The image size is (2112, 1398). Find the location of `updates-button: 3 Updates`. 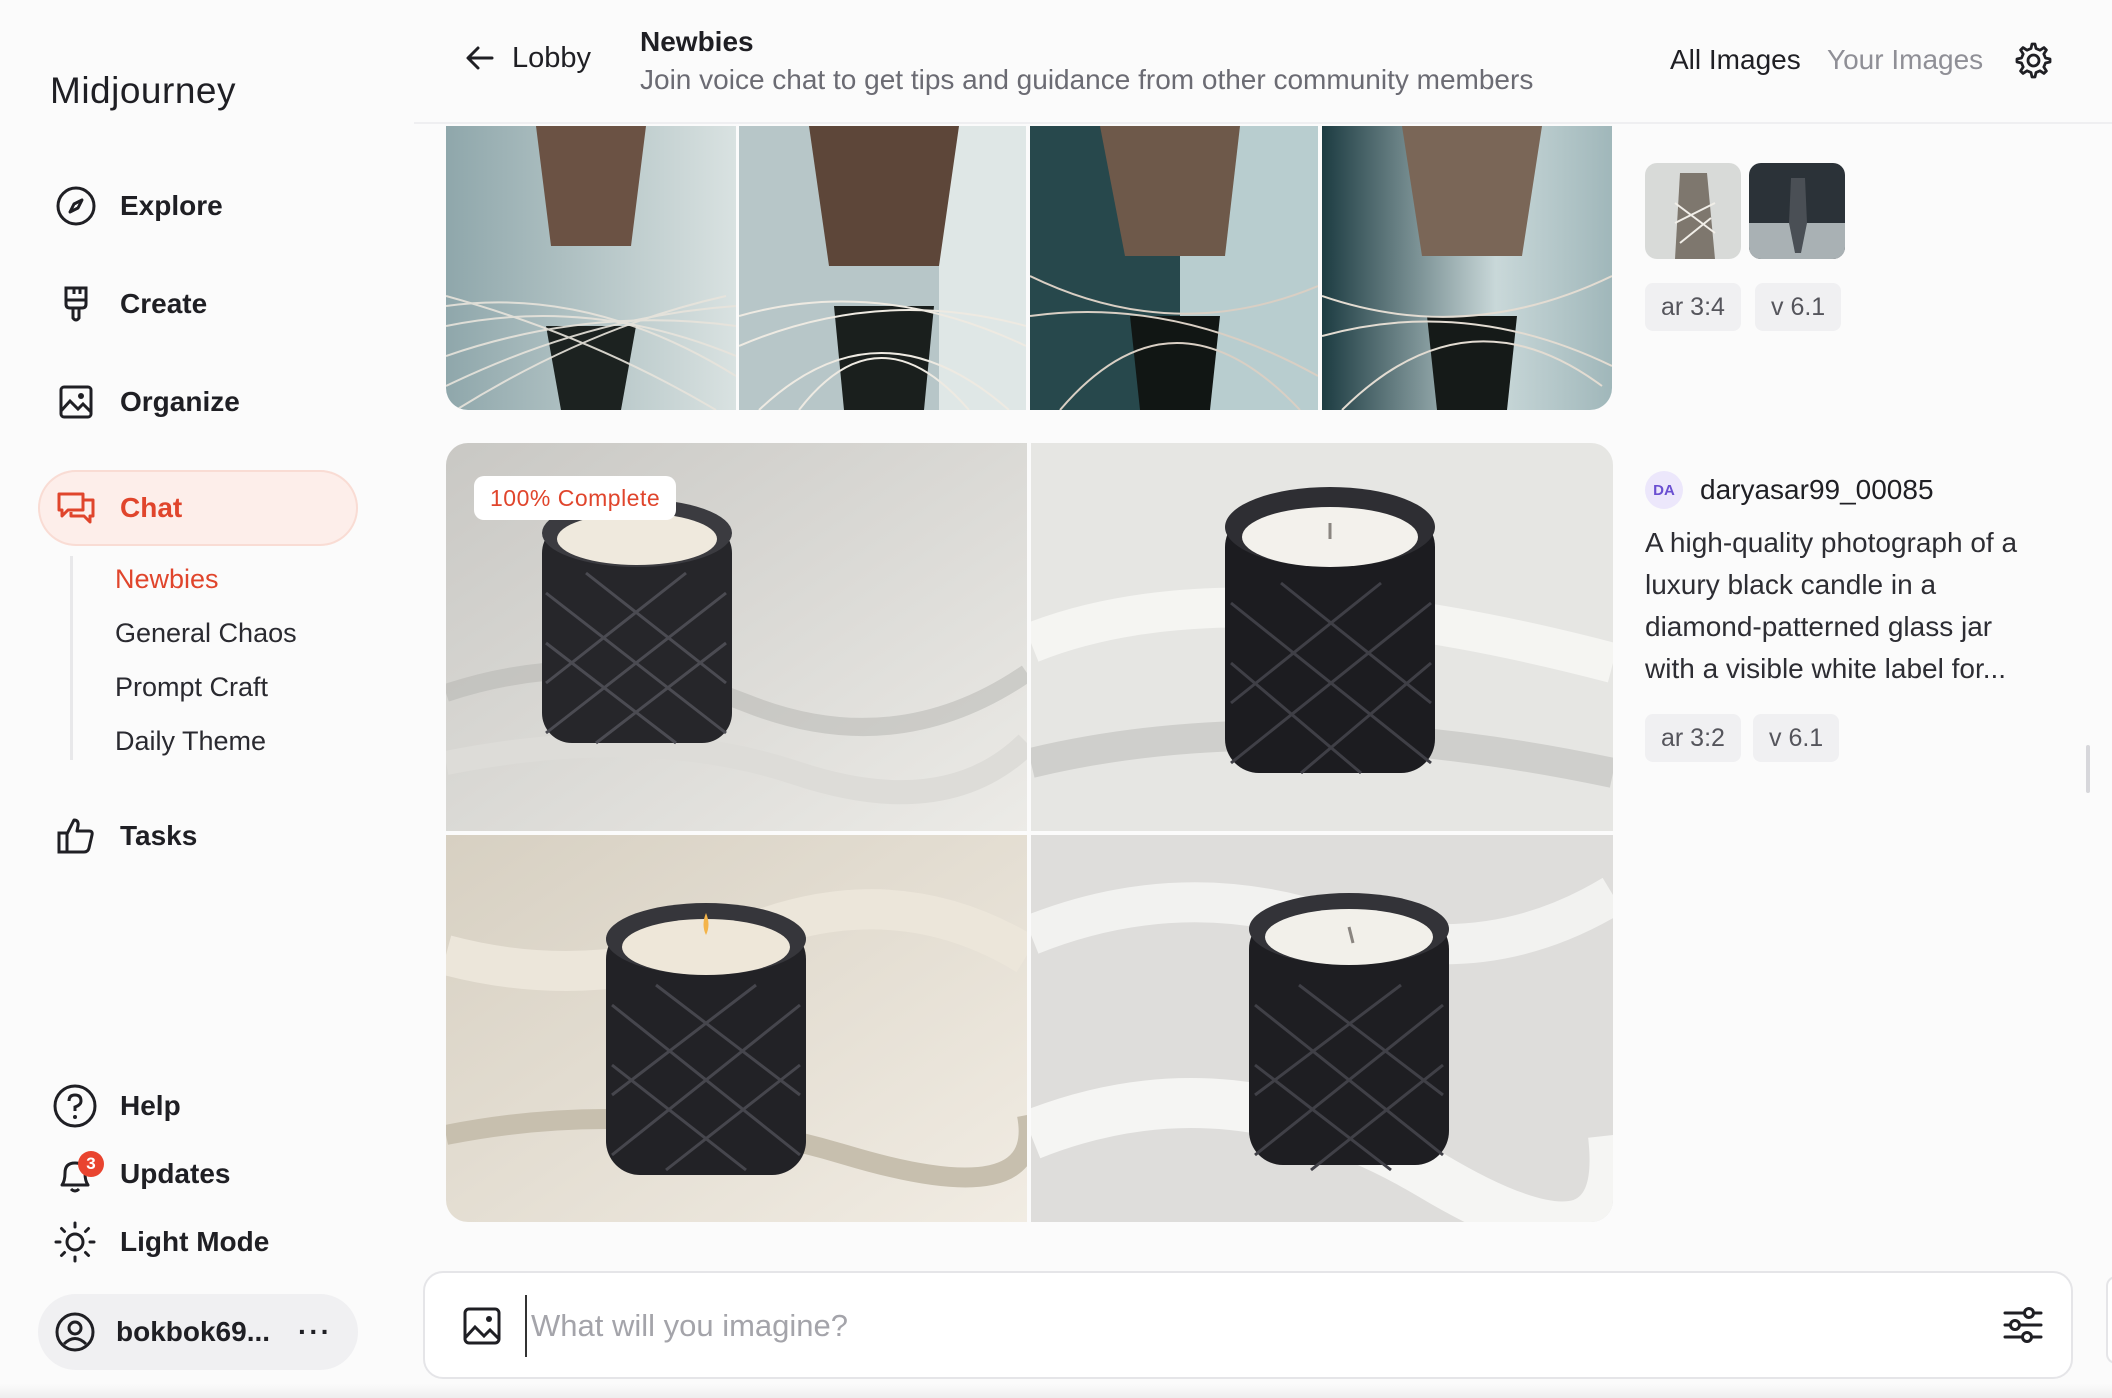

updates-button: 3 Updates is located at coordinates (141, 1174).